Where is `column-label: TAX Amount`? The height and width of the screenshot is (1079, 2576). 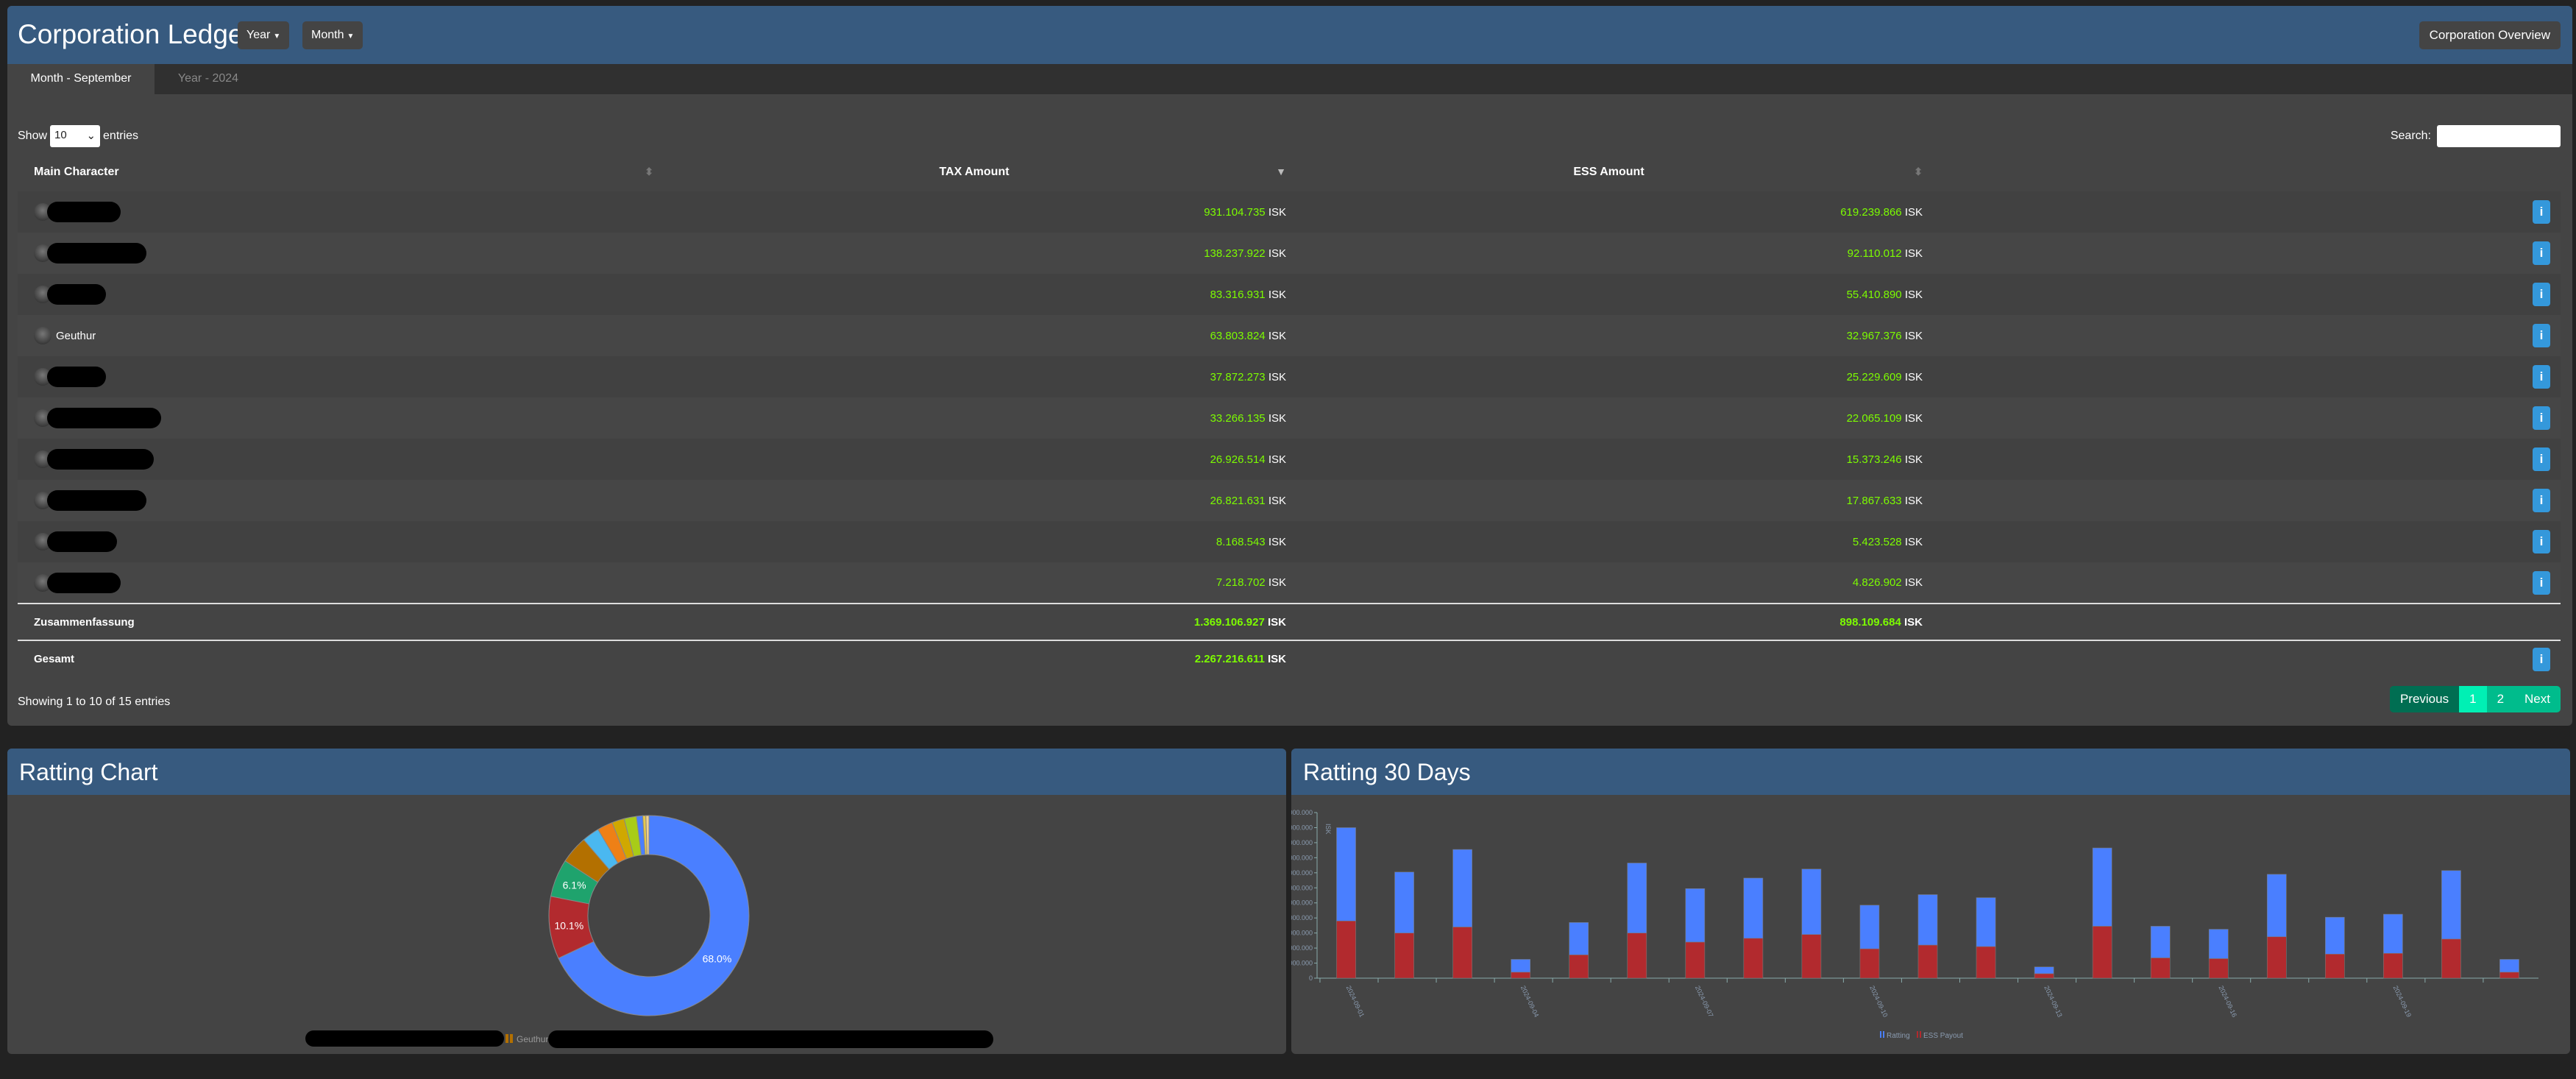 column-label: TAX Amount is located at coordinates (974, 172).